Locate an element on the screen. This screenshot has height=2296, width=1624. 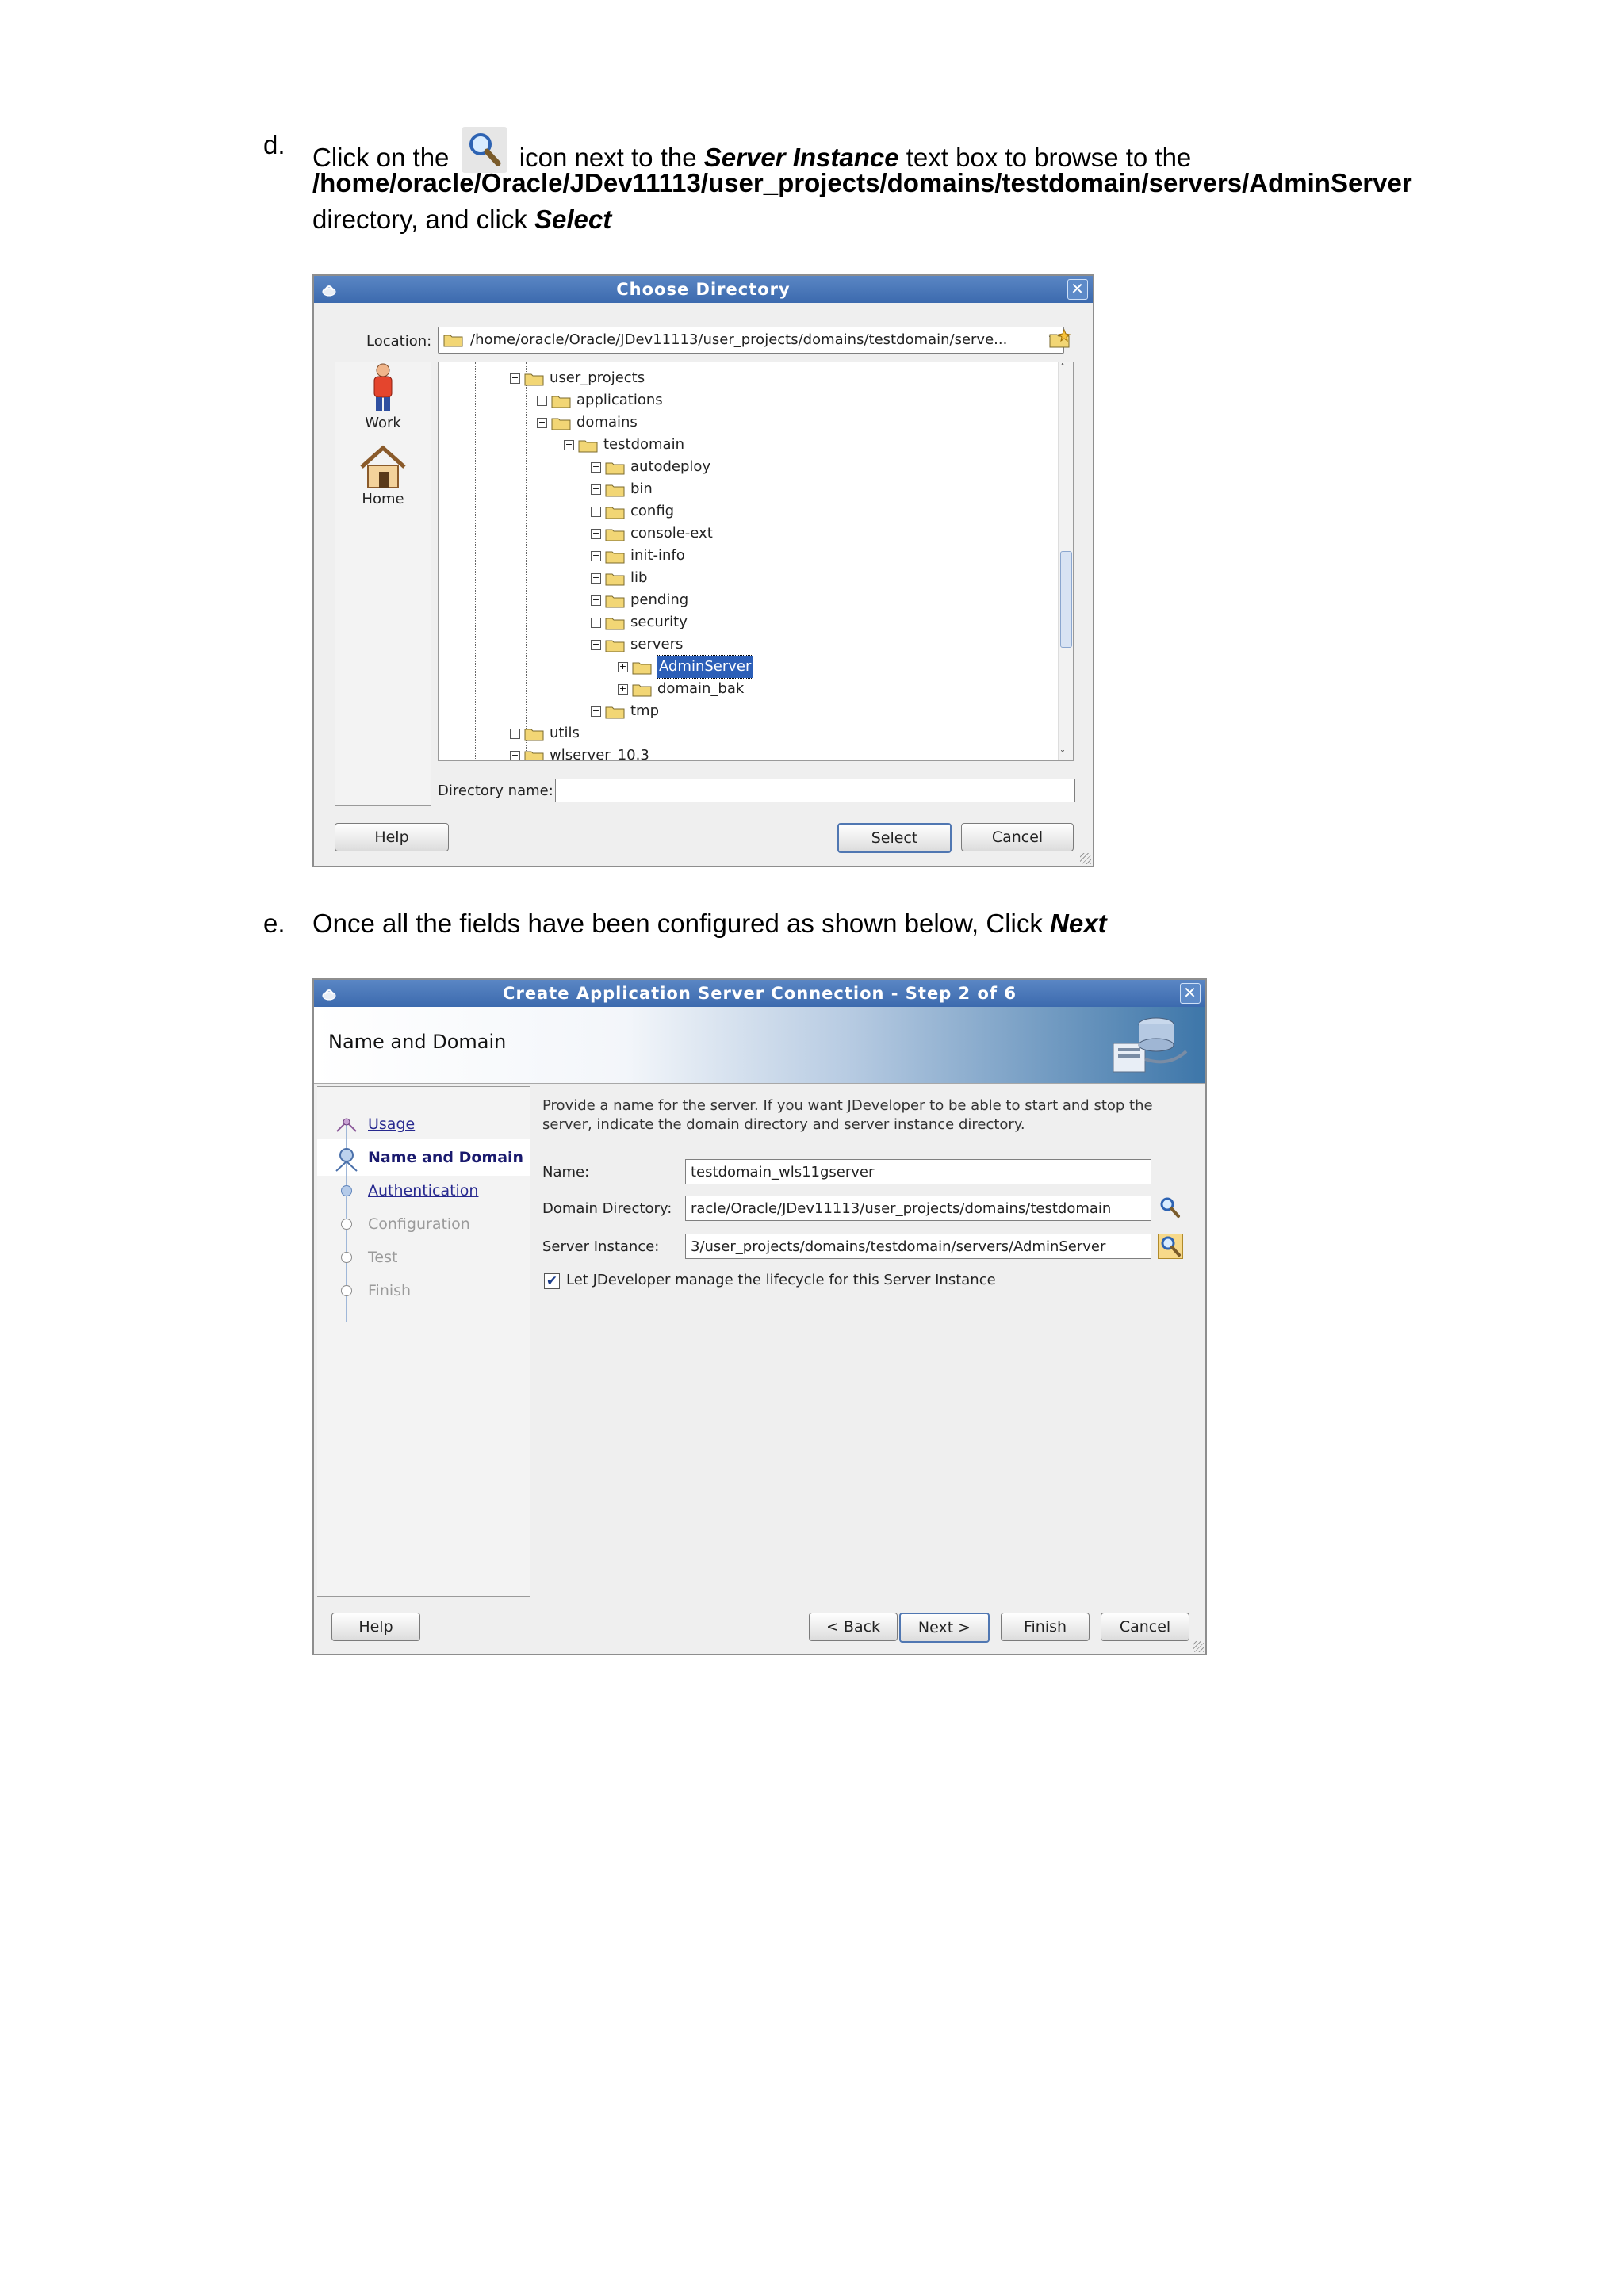
finish-label: Finish is located at coordinates (1045, 1627).